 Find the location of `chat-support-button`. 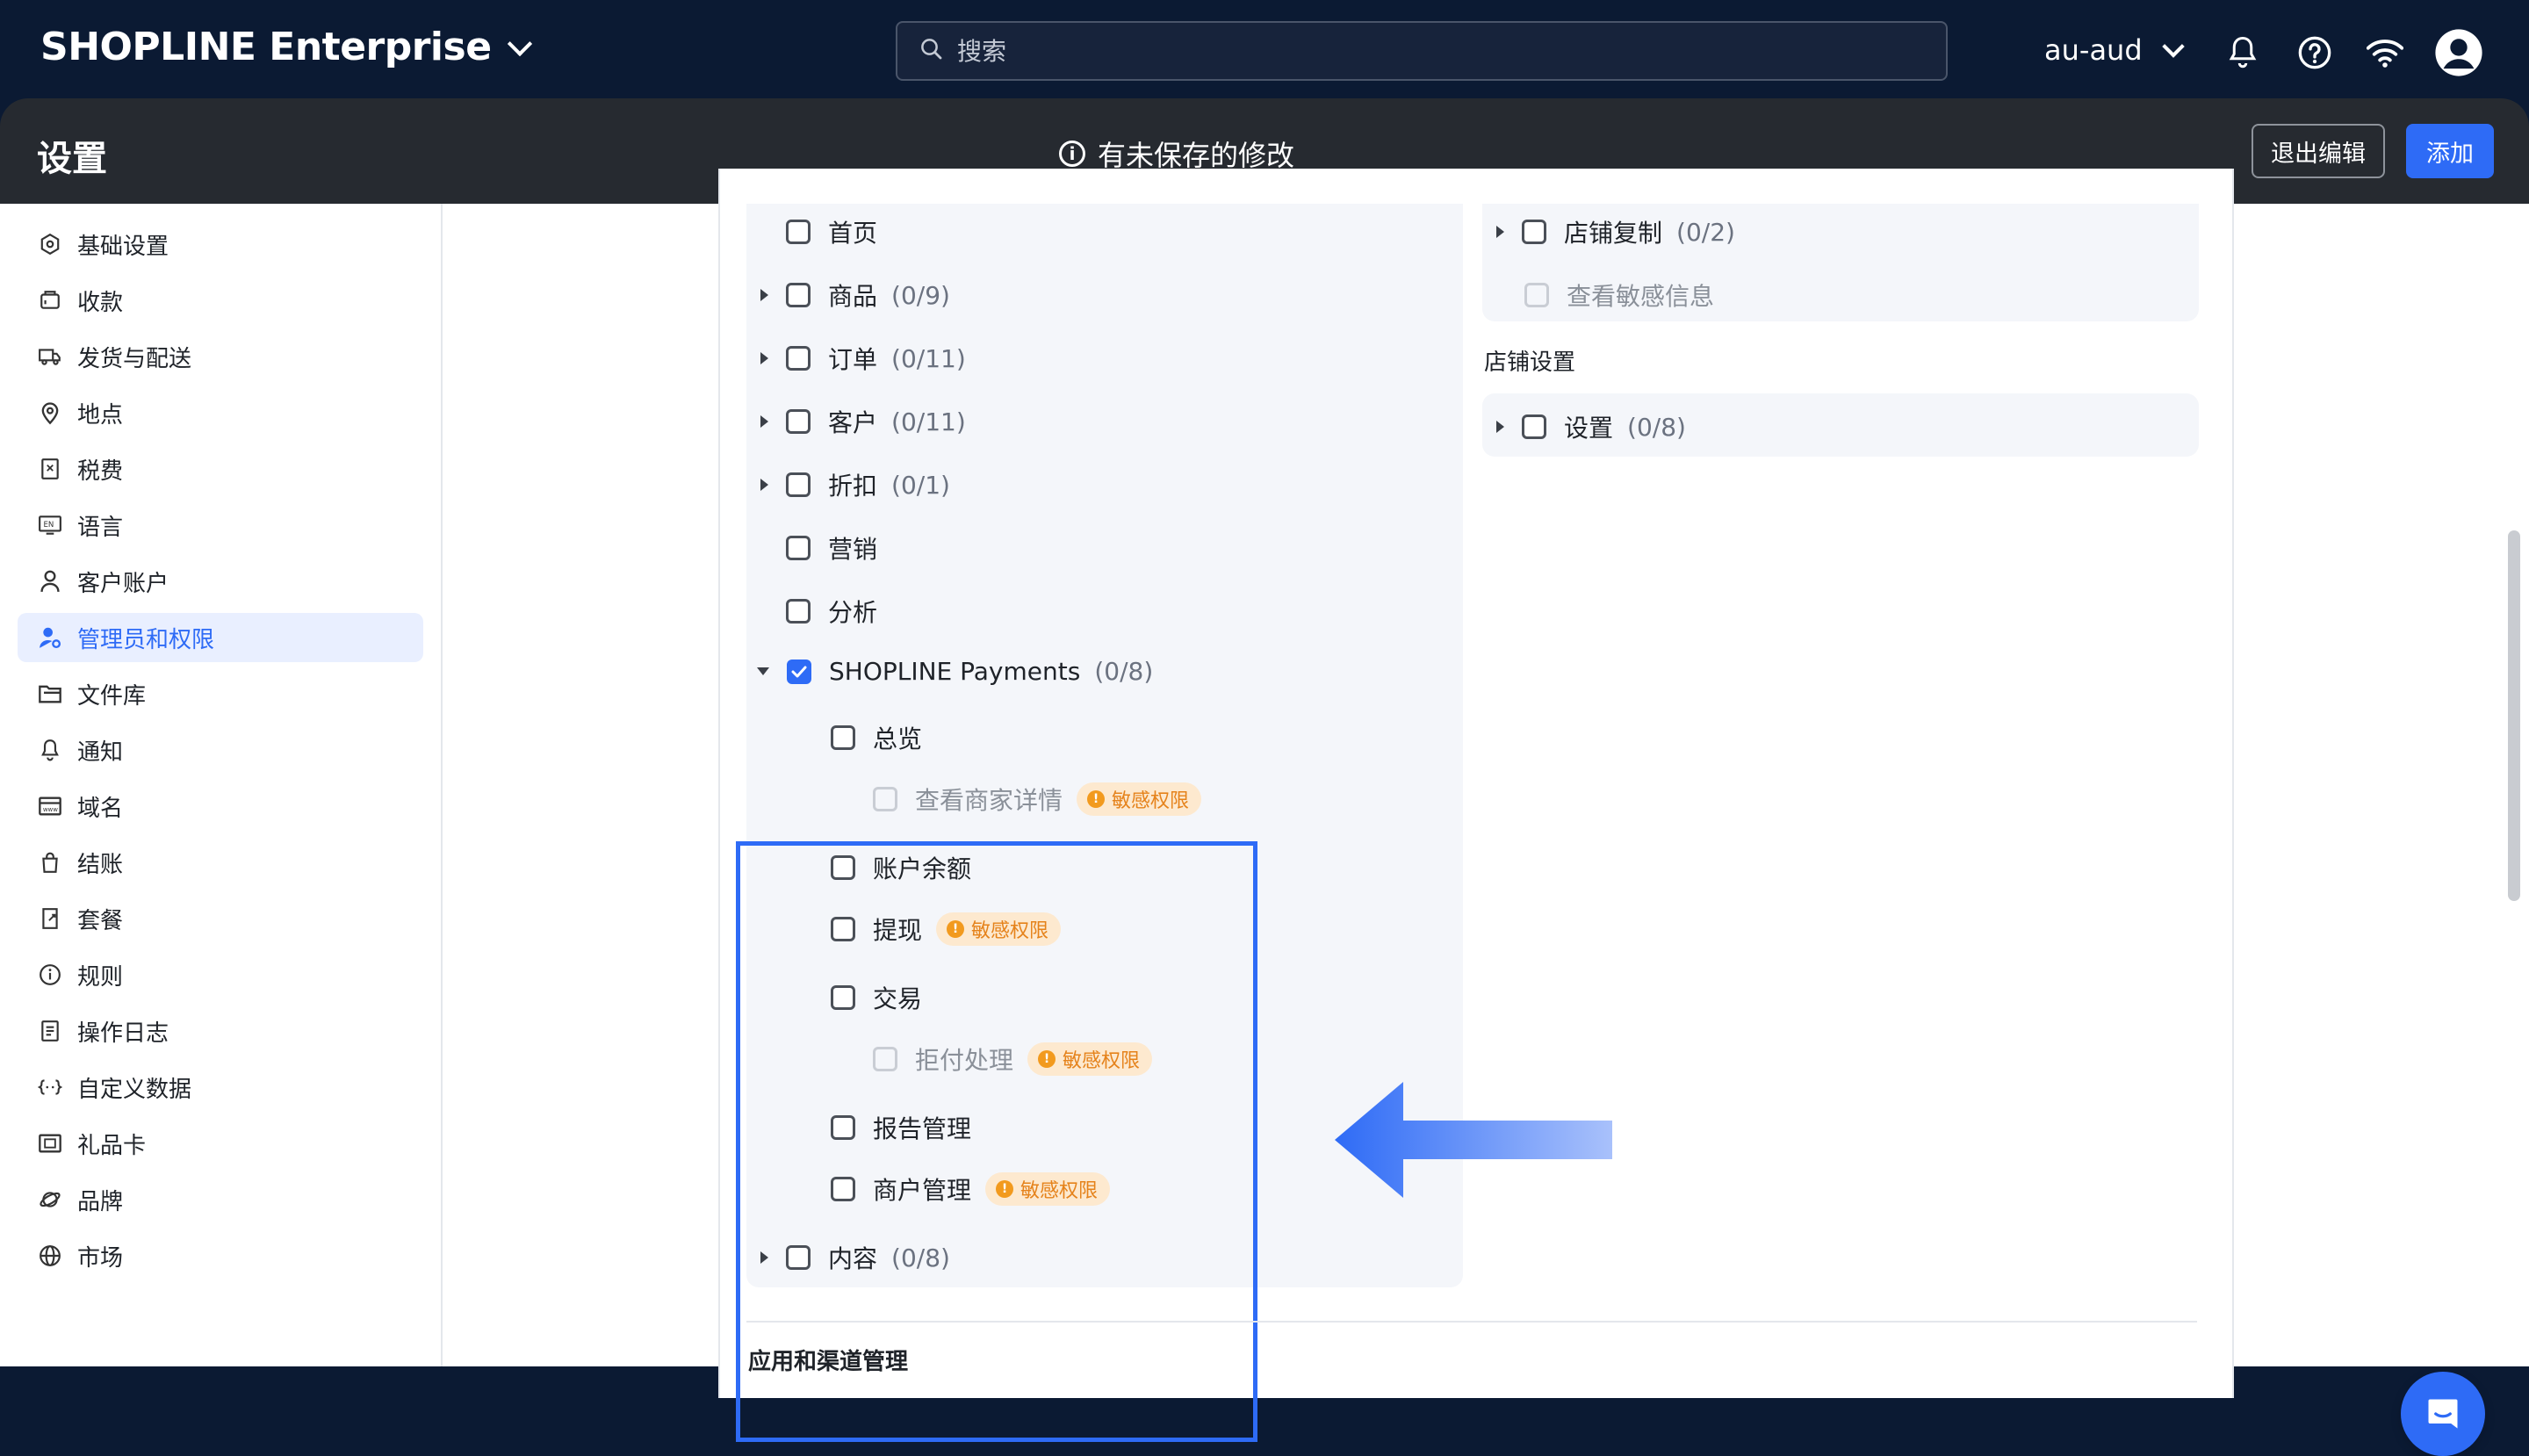

chat-support-button is located at coordinates (2443, 1414).